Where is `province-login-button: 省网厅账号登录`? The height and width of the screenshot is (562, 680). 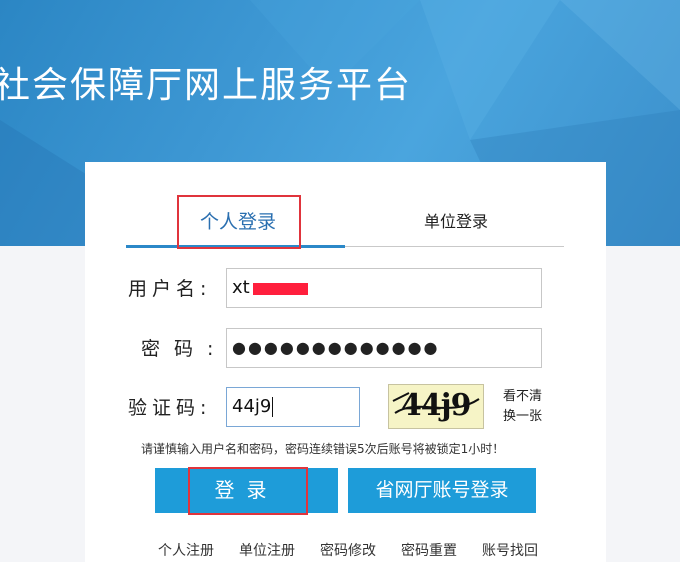 province-login-button: 省网厅账号登录 is located at coordinates (442, 490).